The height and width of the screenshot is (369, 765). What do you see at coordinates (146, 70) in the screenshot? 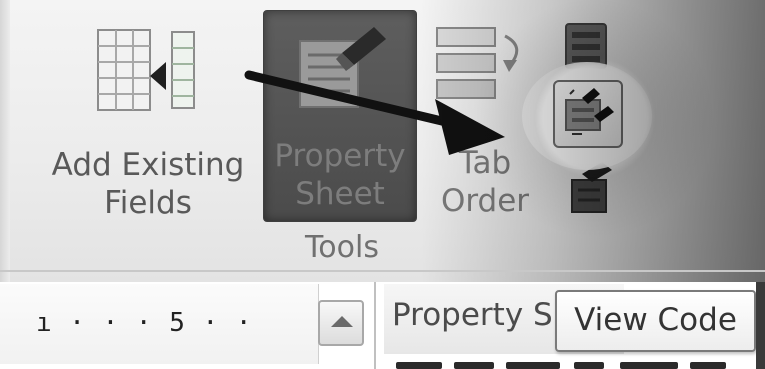
I see `add-existing-fields-icon` at bounding box center [146, 70].